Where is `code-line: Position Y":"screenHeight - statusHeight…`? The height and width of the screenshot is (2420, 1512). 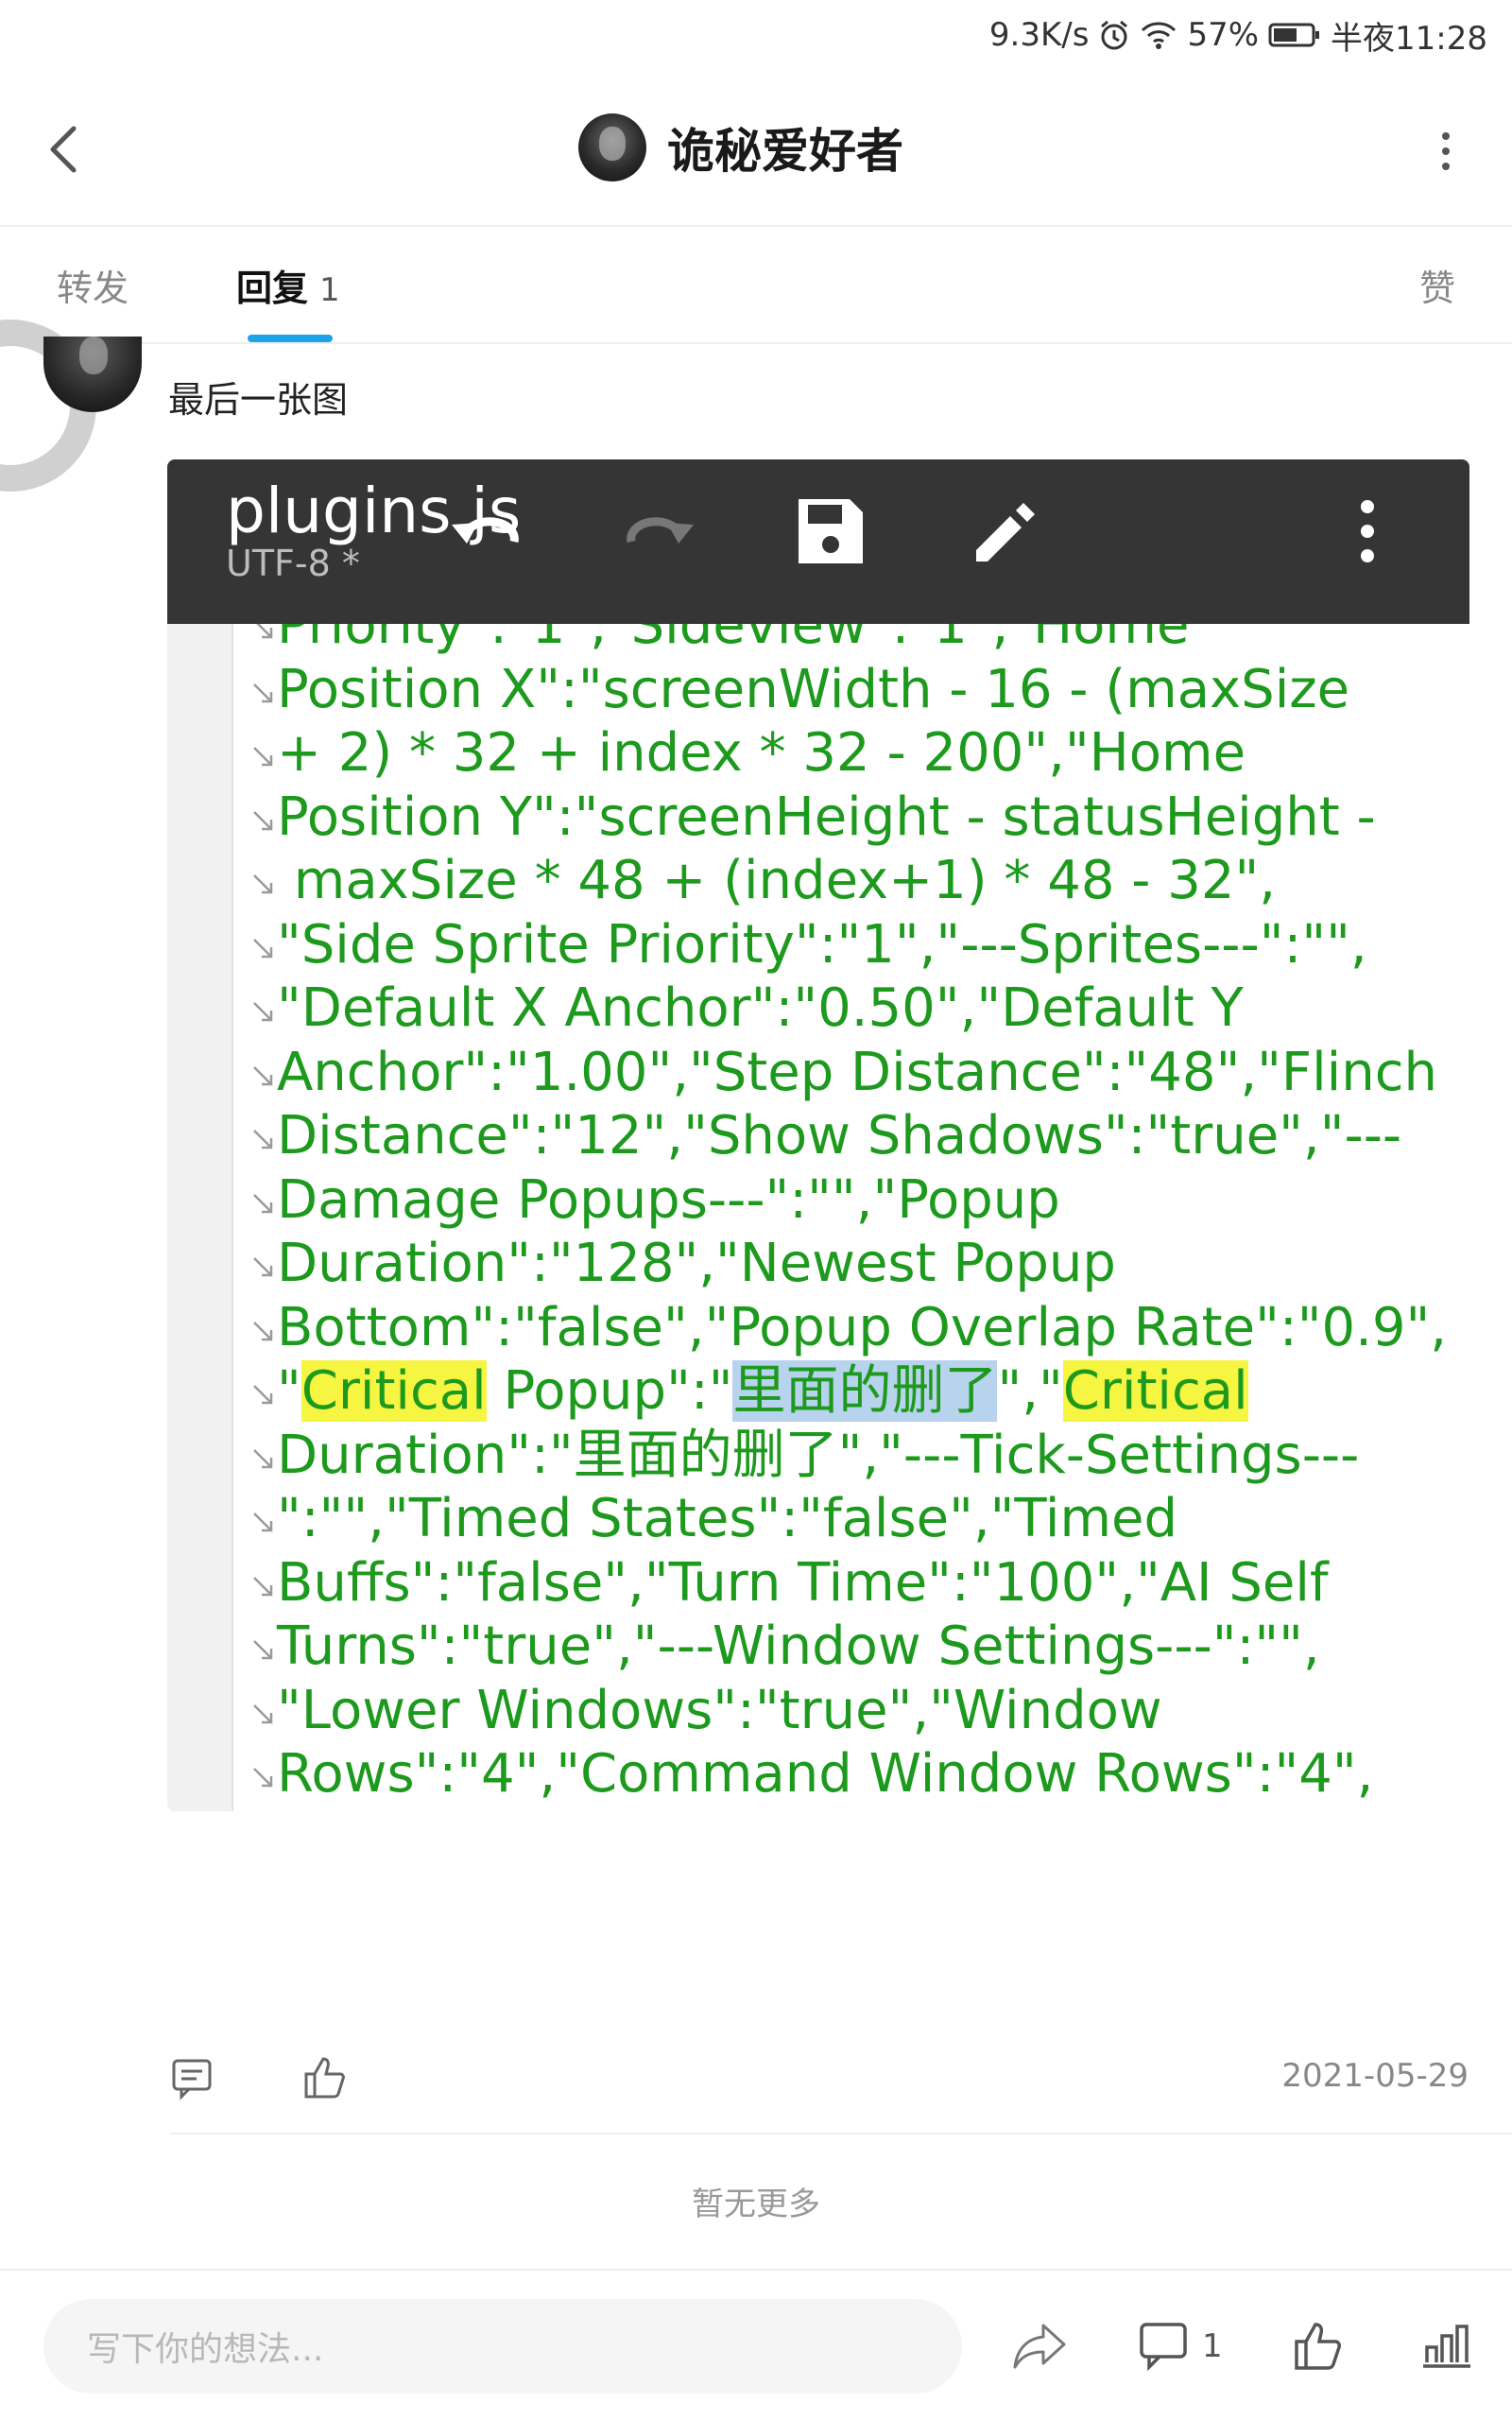
code-line: Position Y":"screenHeight - statusHeight… is located at coordinates (826, 817).